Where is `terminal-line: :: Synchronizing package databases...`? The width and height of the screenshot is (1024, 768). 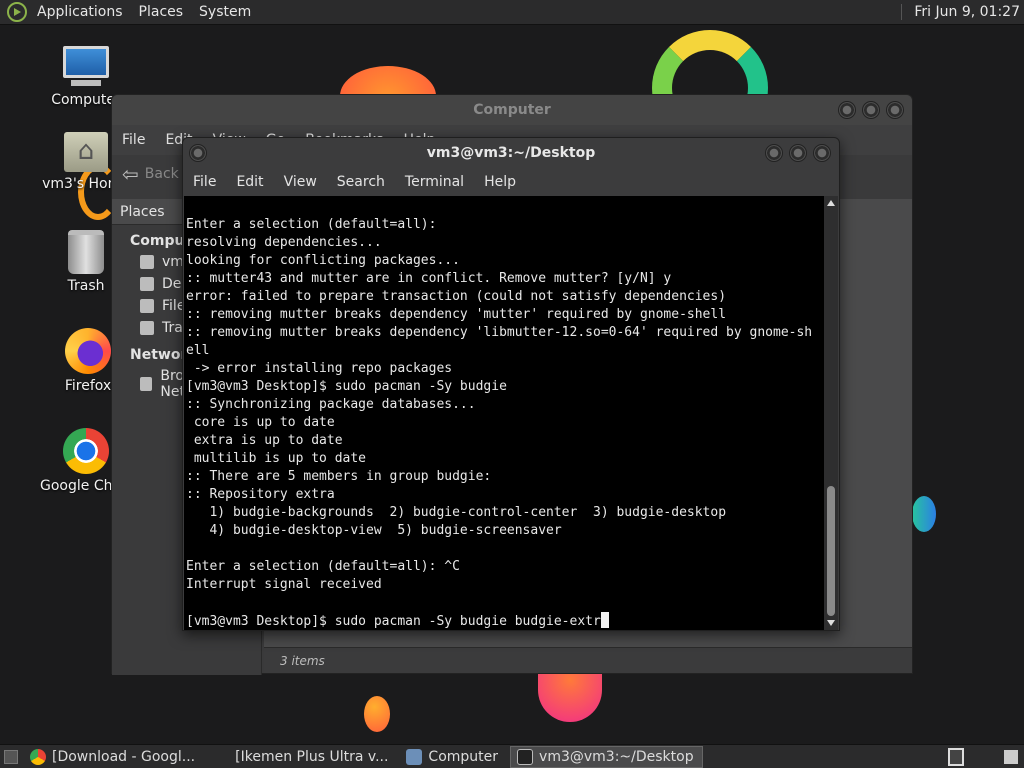
terminal-line: :: Synchronizing package databases... is located at coordinates (331, 404).